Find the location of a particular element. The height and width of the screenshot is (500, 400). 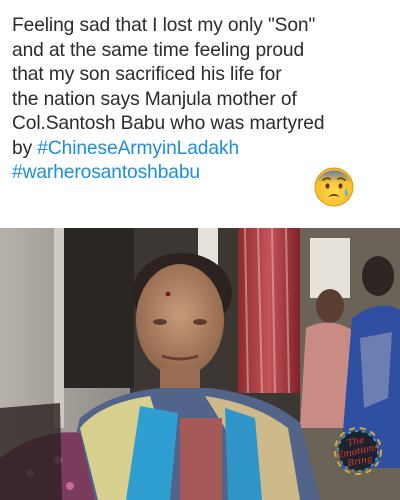

sad-face-emoji-icon is located at coordinates (334, 187).